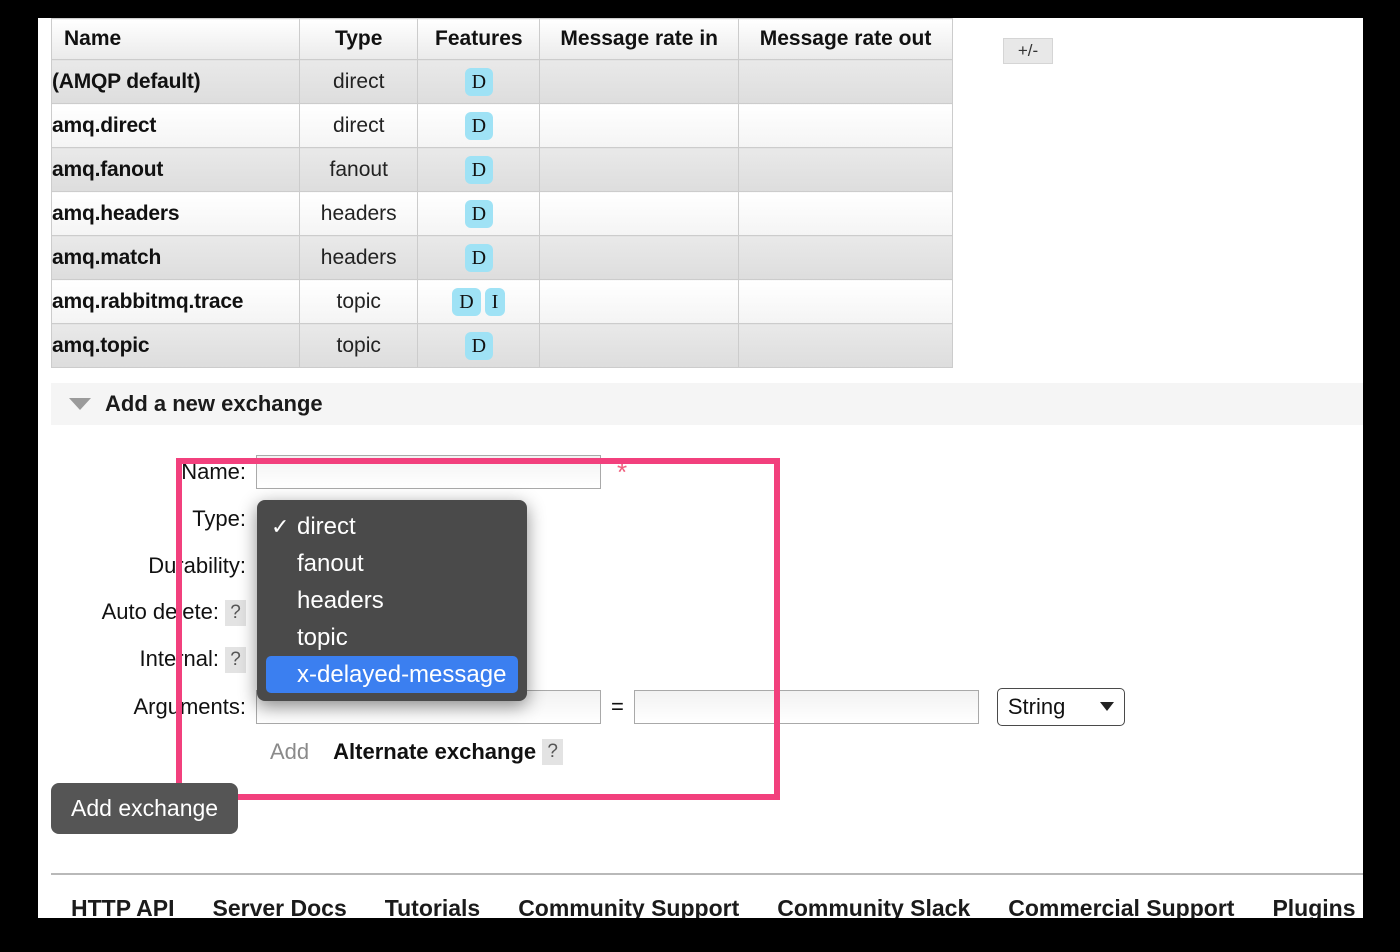  I want to click on exchange-name-input, so click(428, 471).